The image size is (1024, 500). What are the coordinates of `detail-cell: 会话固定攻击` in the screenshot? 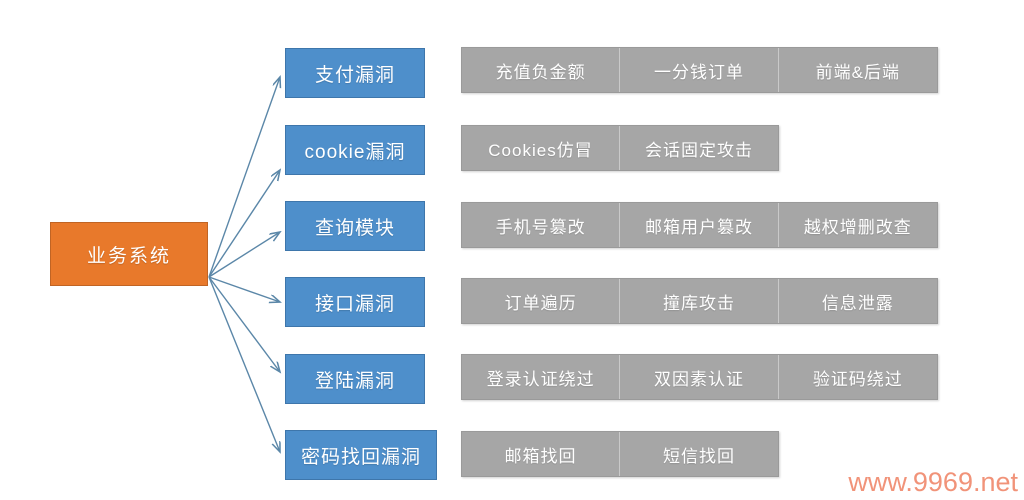 It's located at (699, 148).